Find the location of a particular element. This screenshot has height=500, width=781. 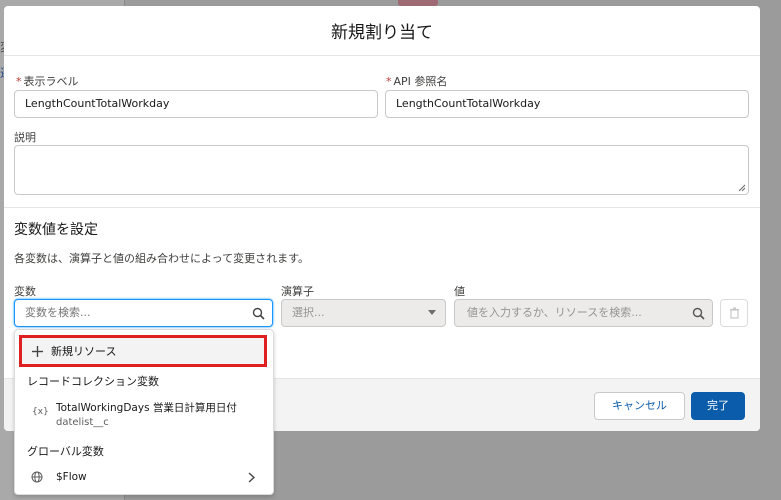

label-field-label: * 表示ラベル is located at coordinates (47, 81).